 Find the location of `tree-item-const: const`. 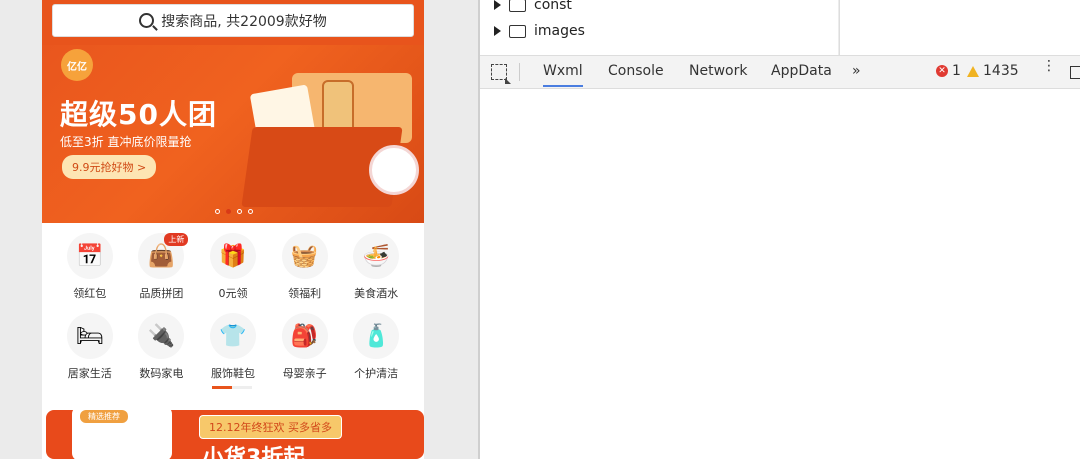

tree-item-const: const is located at coordinates (533, 6).